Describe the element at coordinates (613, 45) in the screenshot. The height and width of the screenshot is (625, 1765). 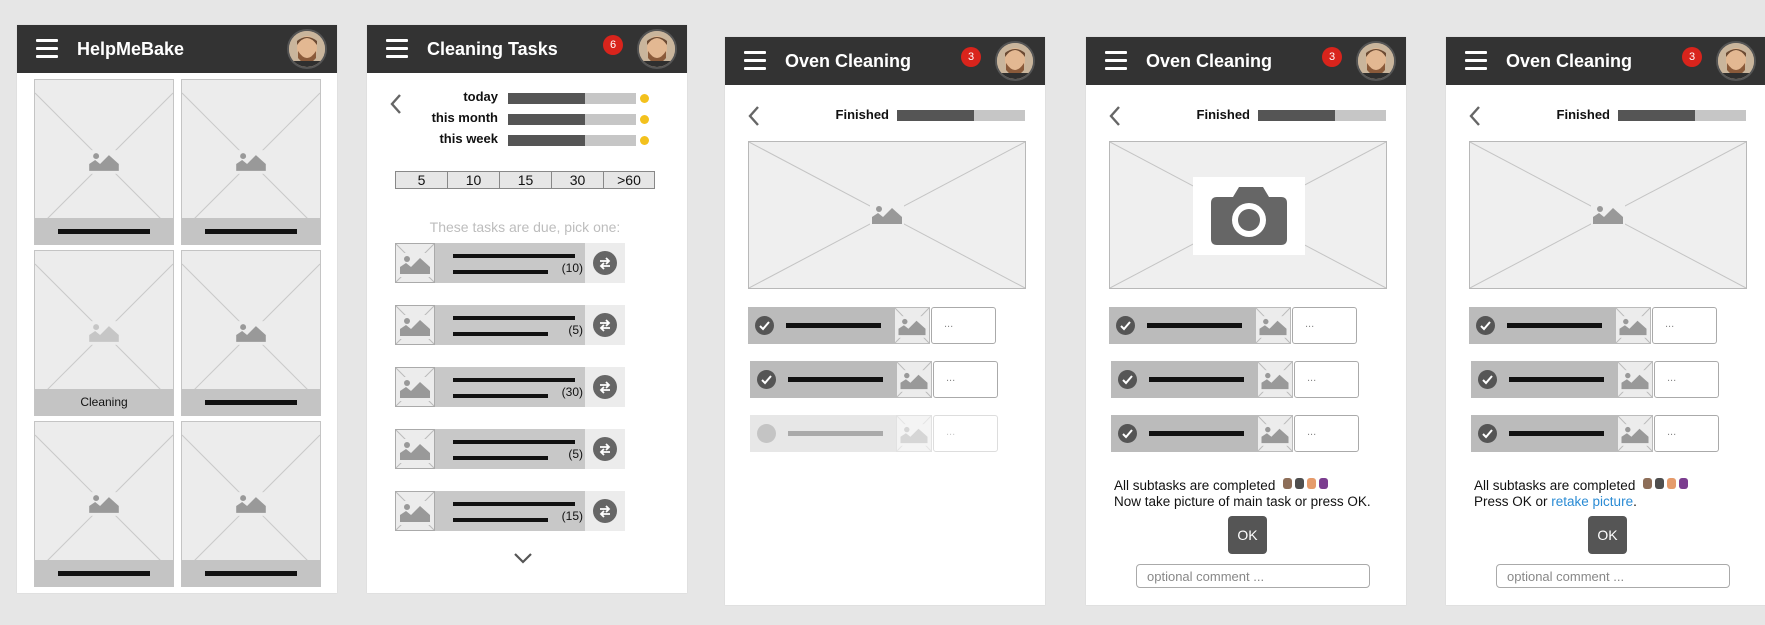
I see `notification-badge: 6` at that location.